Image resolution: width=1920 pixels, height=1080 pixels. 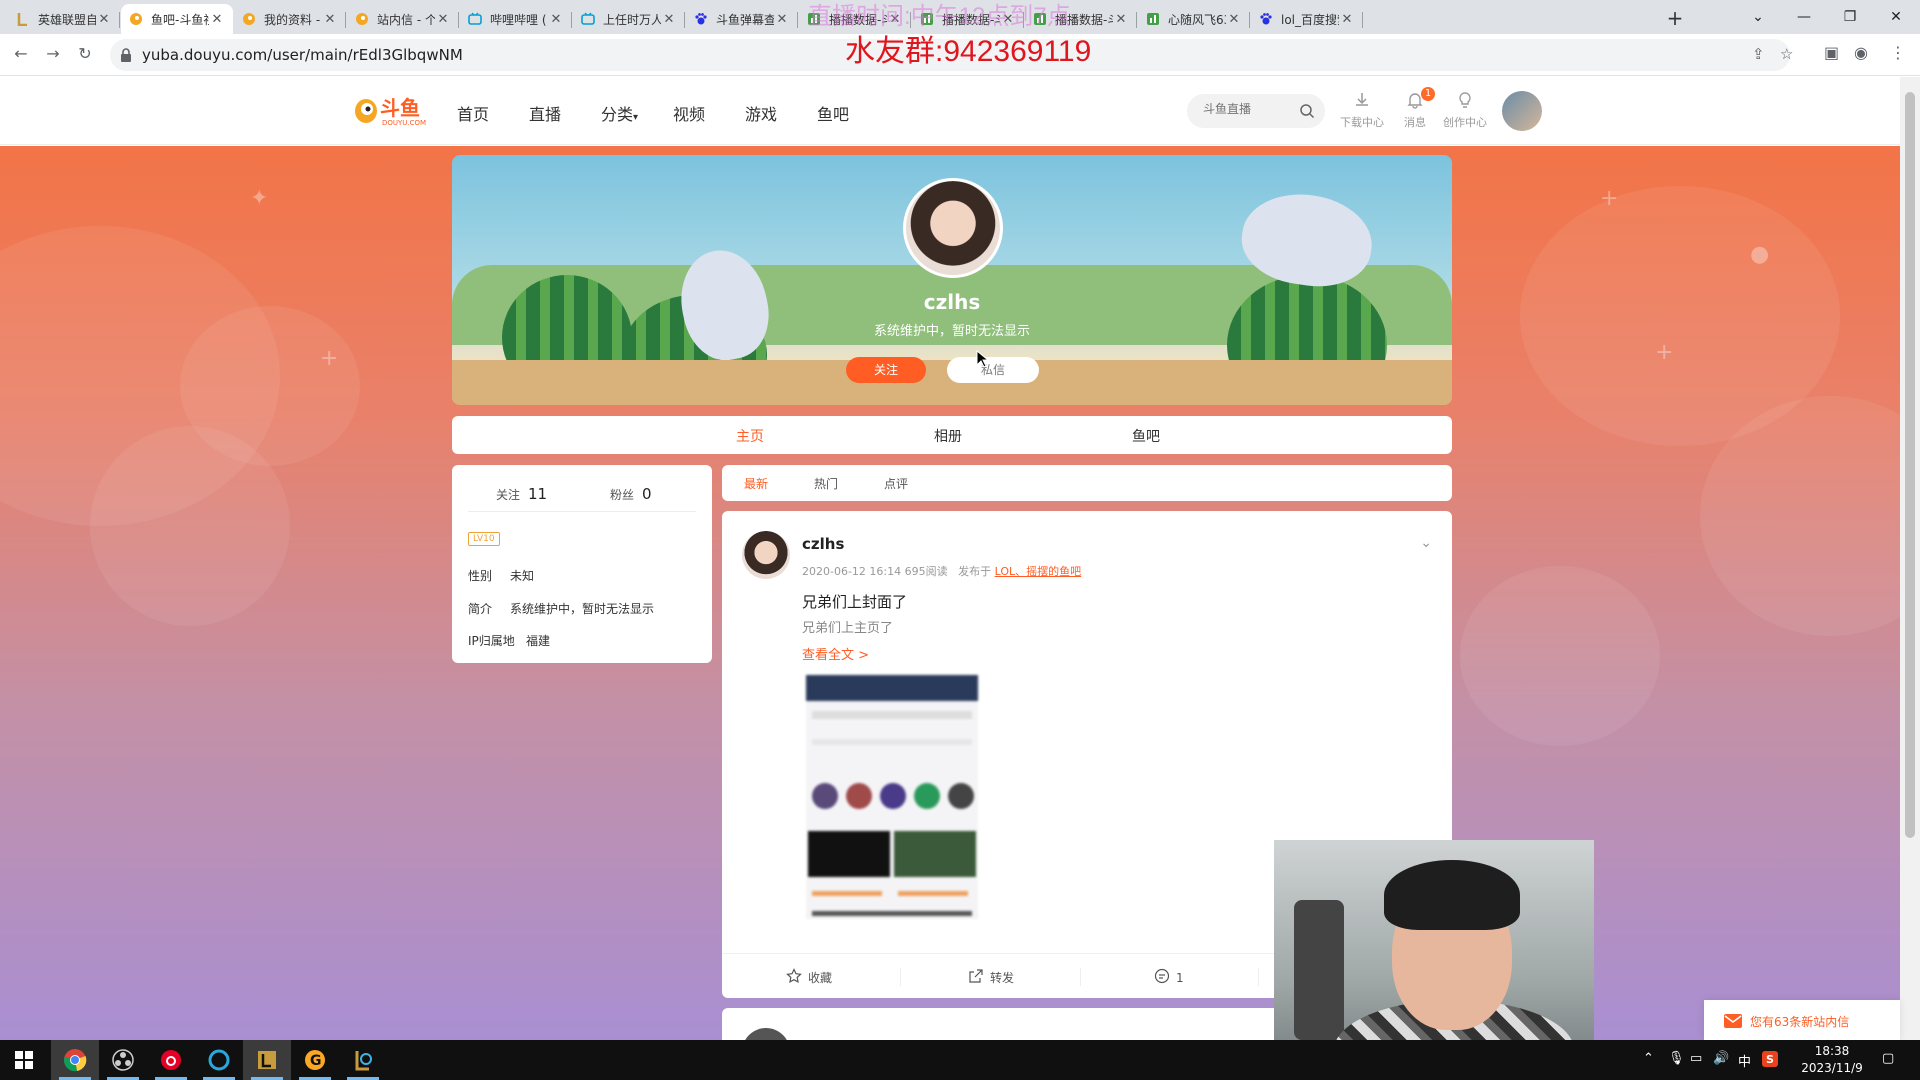 What do you see at coordinates (1832, 1060) in the screenshot?
I see `system-clock: 18:38 2023/11/9` at bounding box center [1832, 1060].